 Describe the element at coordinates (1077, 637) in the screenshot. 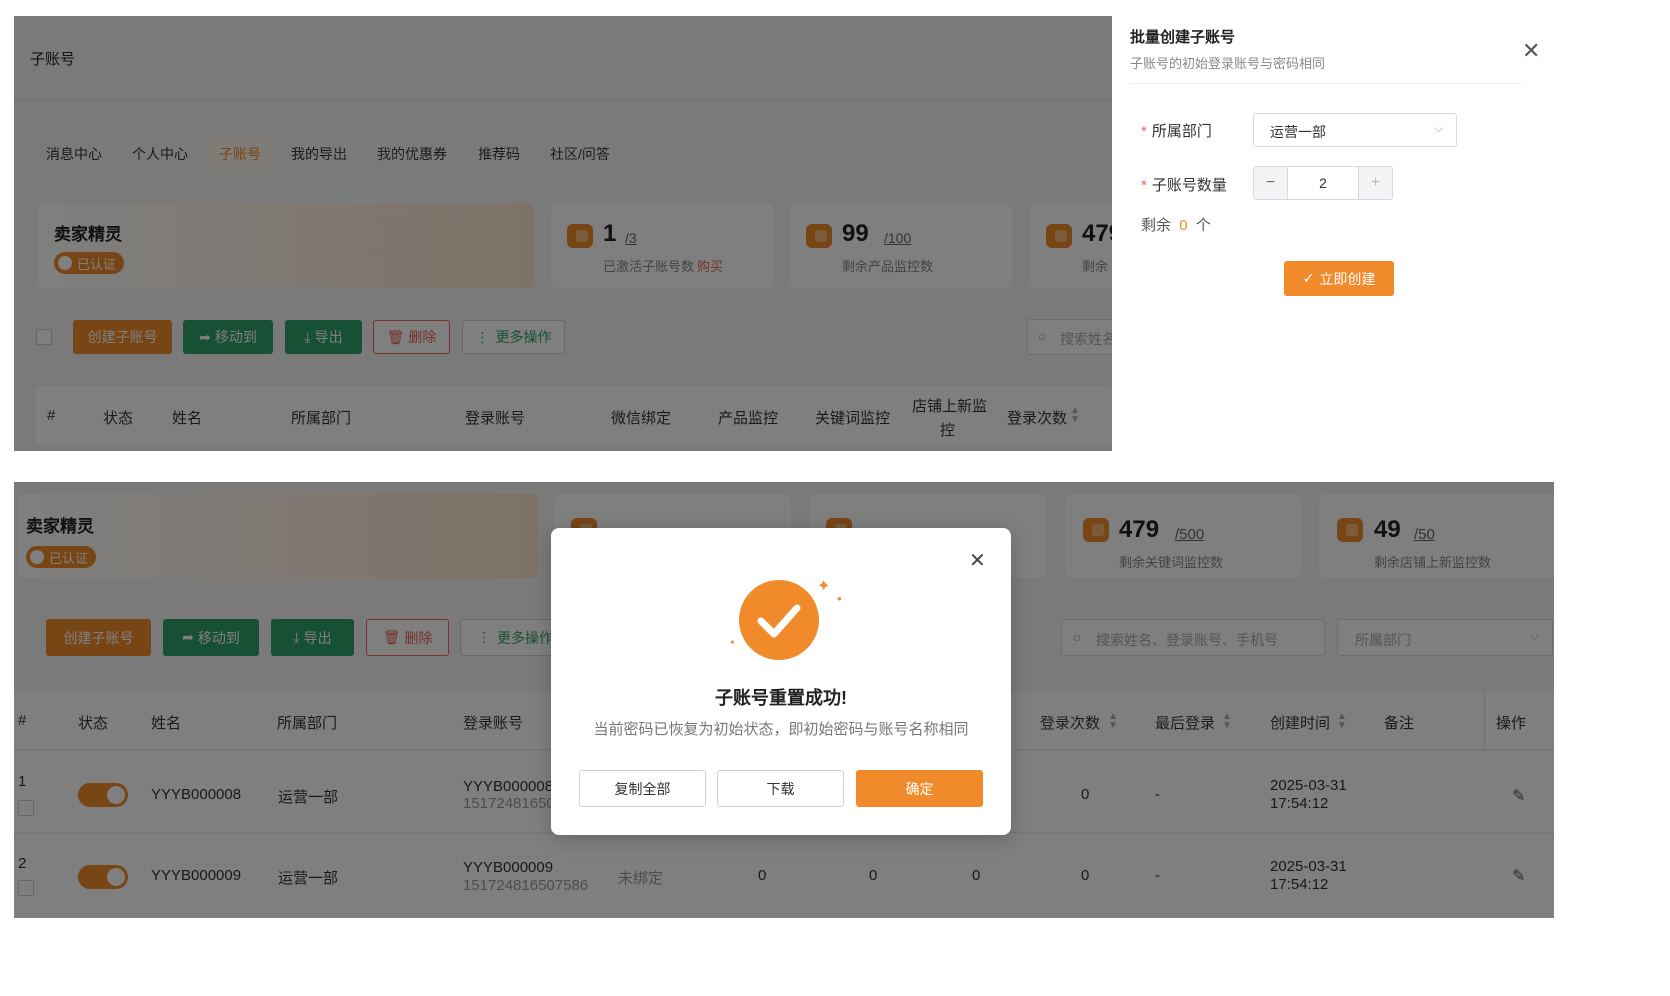

I see `search-icon: ○` at that location.